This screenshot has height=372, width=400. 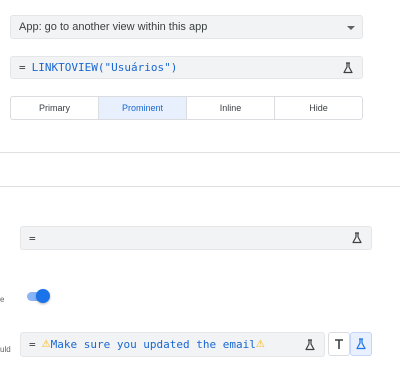 I want to click on option-prominent: Prominent, so click(x=143, y=108).